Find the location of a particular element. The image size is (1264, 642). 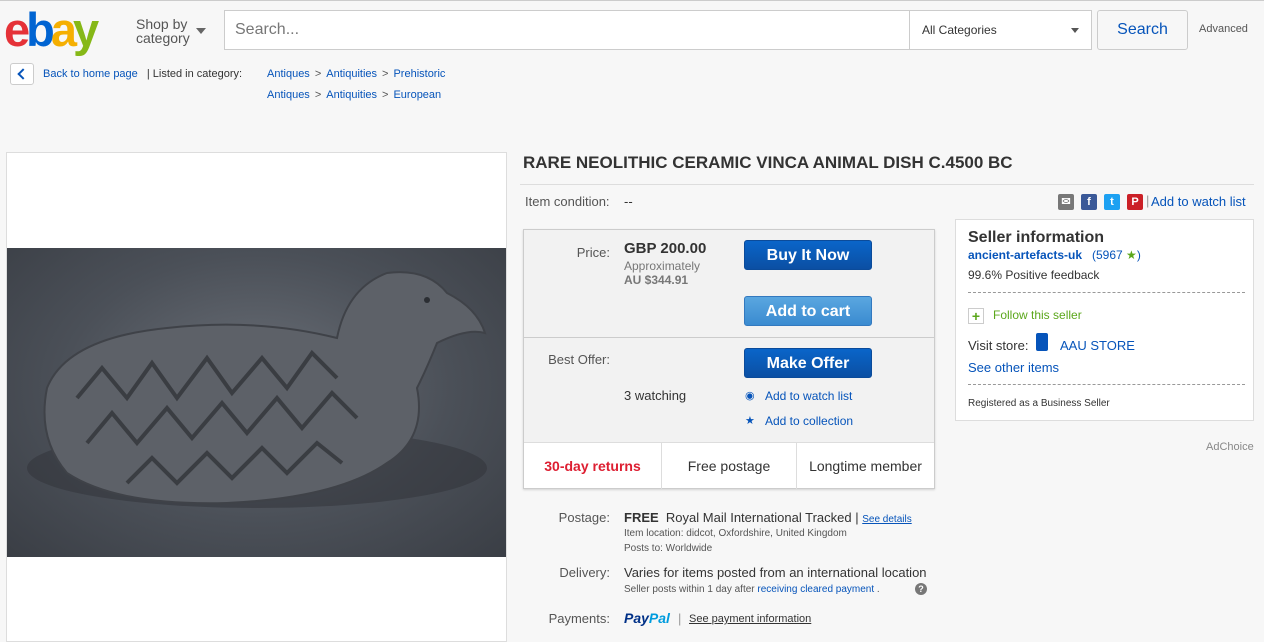

paypal-logo: PayPal is located at coordinates (647, 618).